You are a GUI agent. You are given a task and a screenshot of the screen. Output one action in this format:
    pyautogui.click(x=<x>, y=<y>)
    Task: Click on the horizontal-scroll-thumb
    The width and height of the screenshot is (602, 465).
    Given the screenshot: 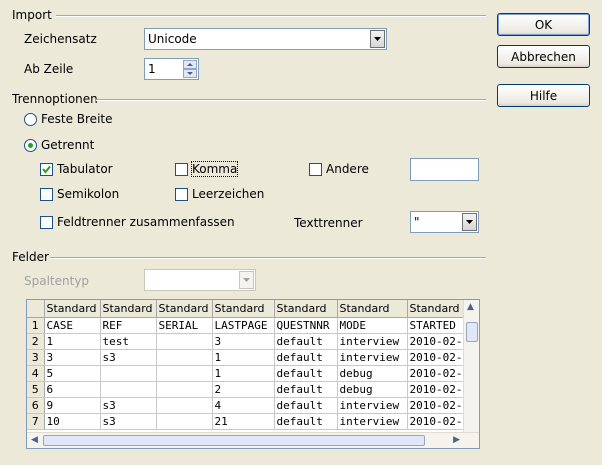 What is the action you would take?
    pyautogui.click(x=234, y=440)
    